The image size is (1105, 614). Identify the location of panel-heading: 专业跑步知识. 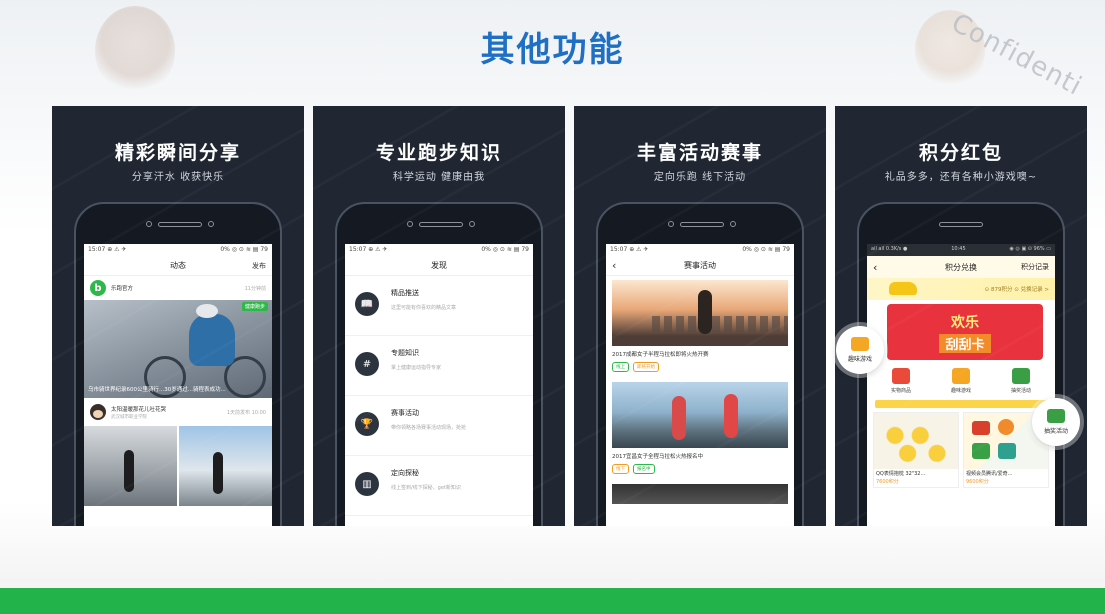
(438, 153).